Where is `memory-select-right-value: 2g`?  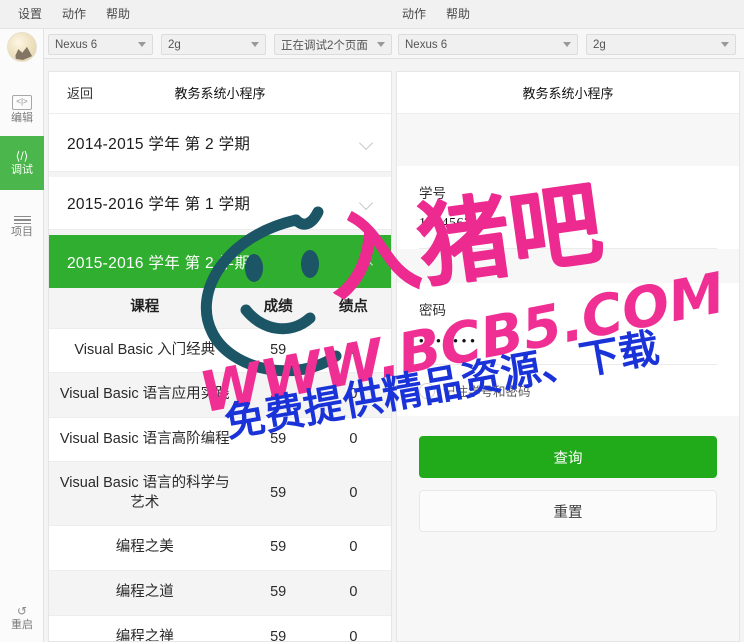 memory-select-right-value: 2g is located at coordinates (599, 44).